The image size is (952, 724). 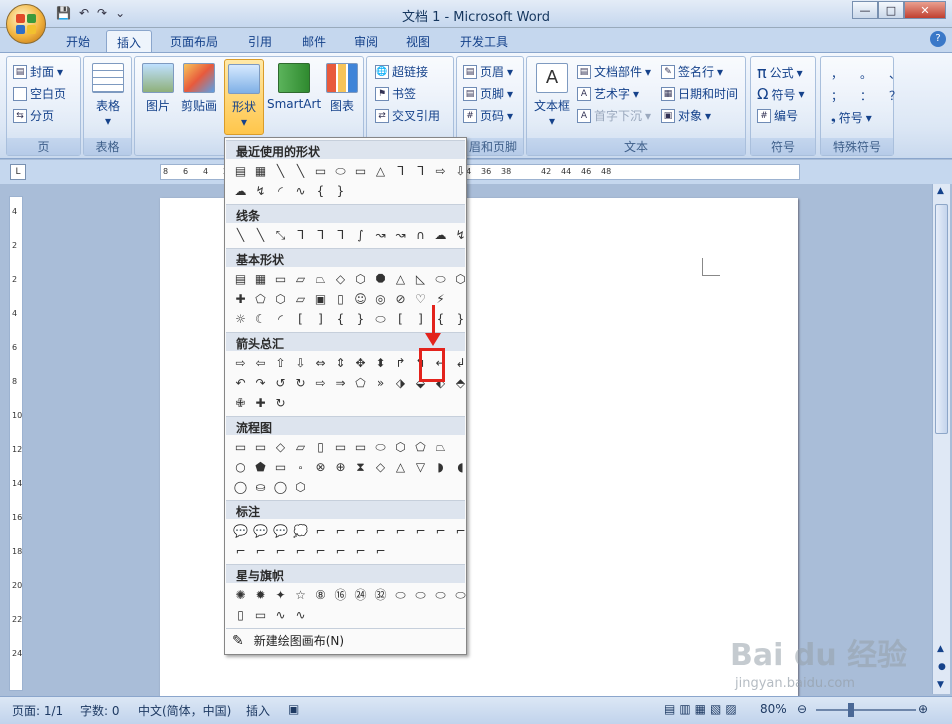 What do you see at coordinates (940, 685) in the screenshot?
I see `next-page-icon: ▼` at bounding box center [940, 685].